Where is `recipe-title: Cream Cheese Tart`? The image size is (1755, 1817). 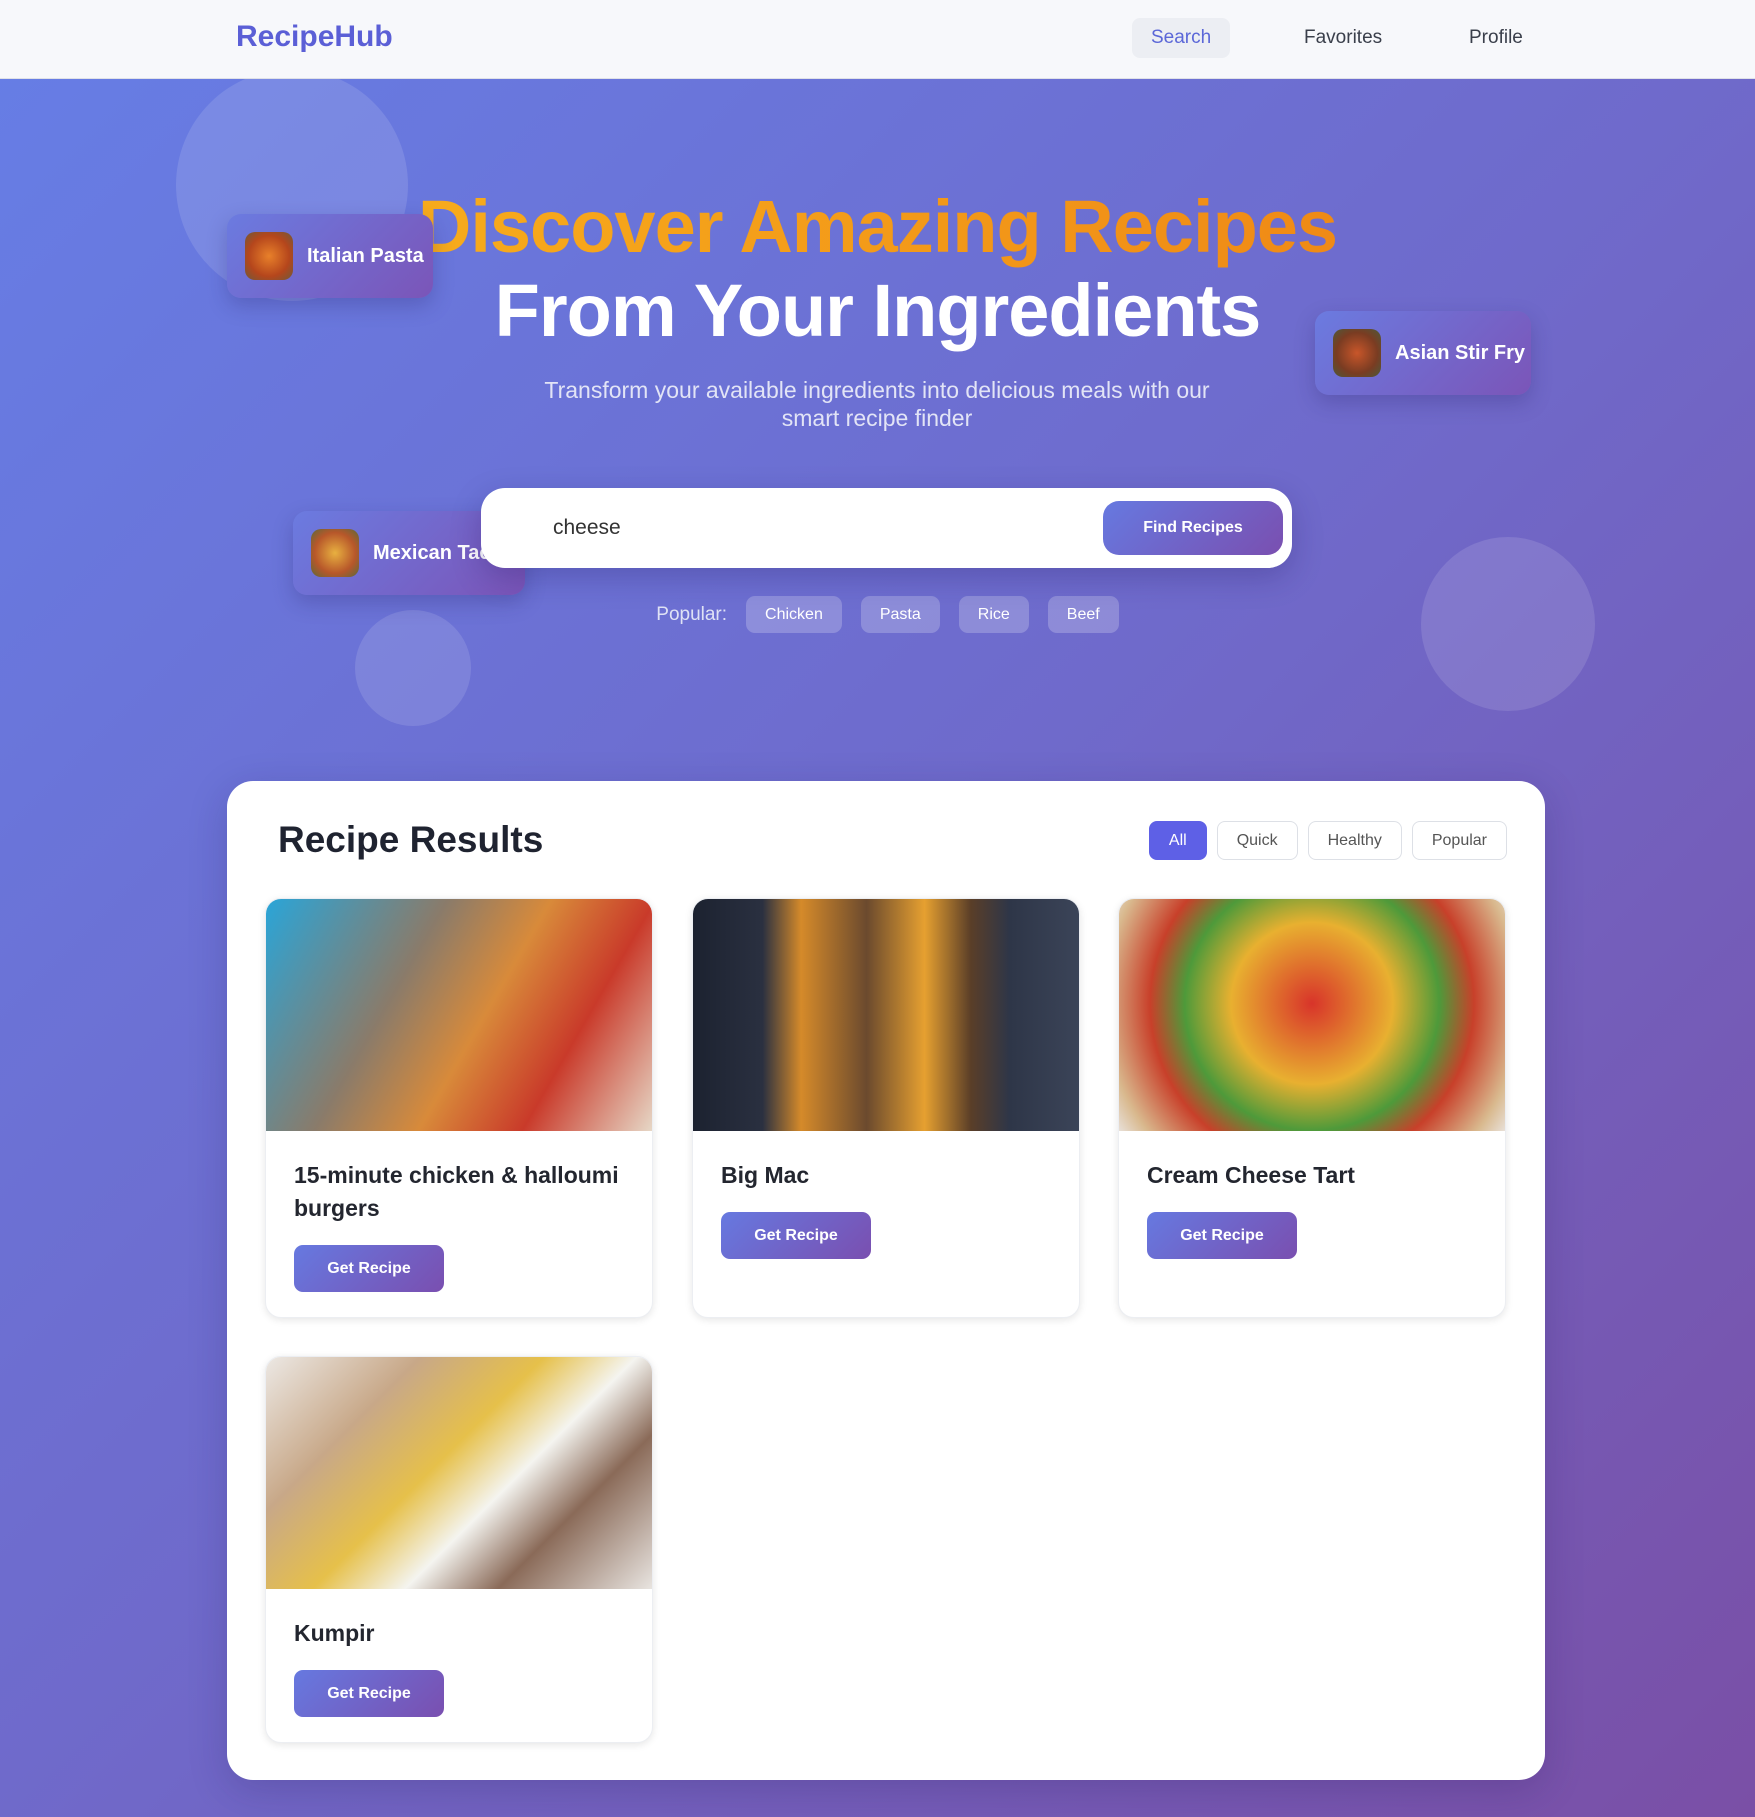 recipe-title: Cream Cheese Tart is located at coordinates (1251, 1175).